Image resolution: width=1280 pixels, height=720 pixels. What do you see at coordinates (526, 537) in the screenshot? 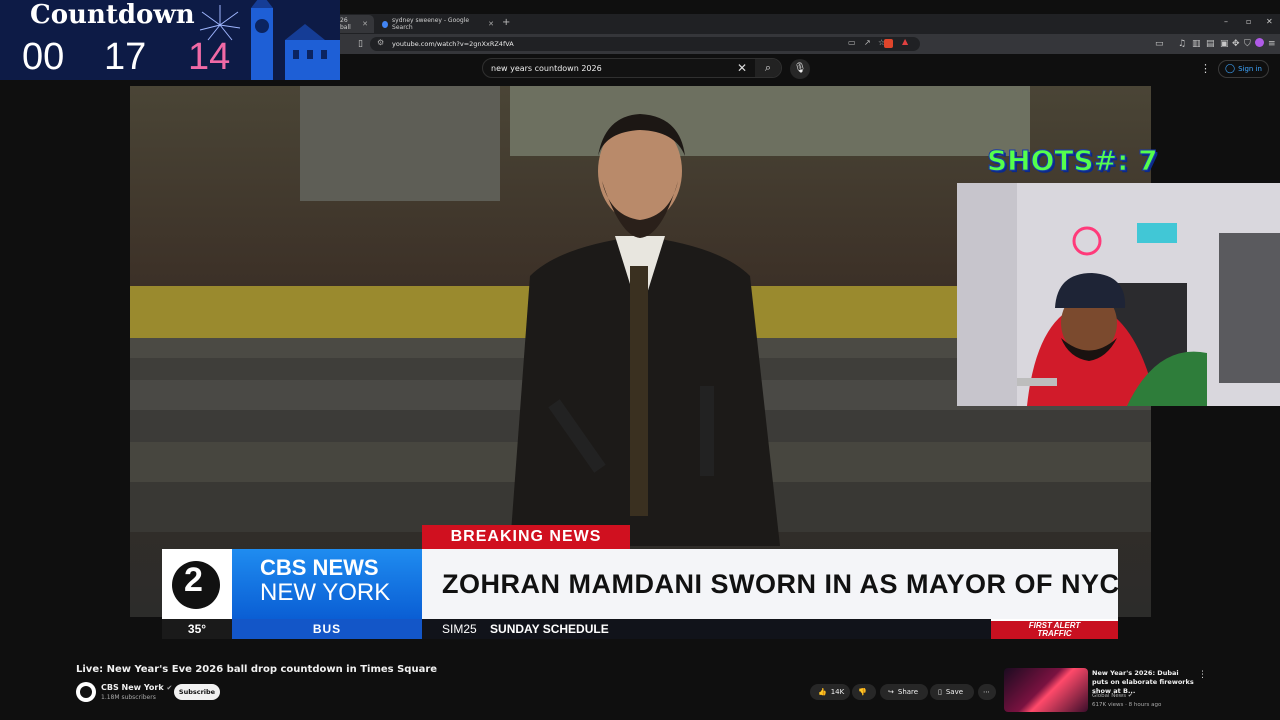
I see `breaking-news-banner: BREAKING NEWS` at bounding box center [526, 537].